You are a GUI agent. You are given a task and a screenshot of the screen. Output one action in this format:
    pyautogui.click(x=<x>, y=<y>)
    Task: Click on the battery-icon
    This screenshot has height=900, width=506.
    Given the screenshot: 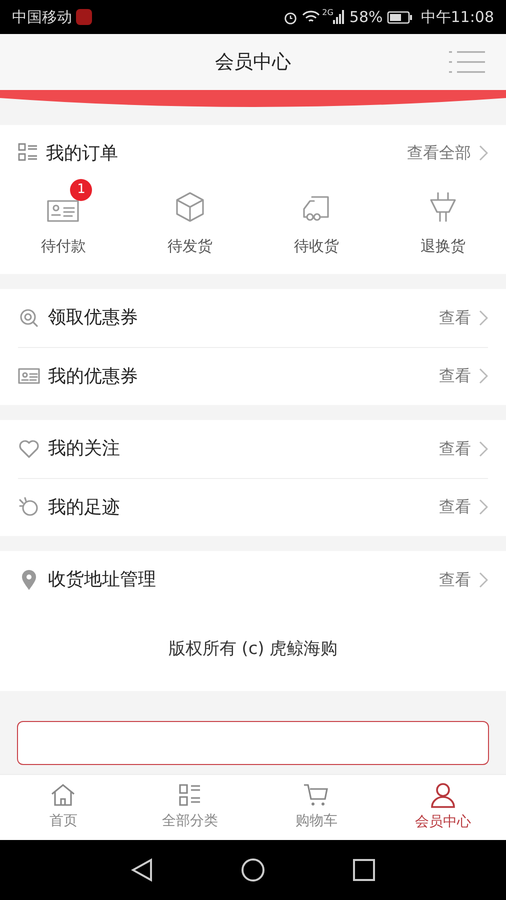 What is the action you would take?
    pyautogui.click(x=399, y=17)
    